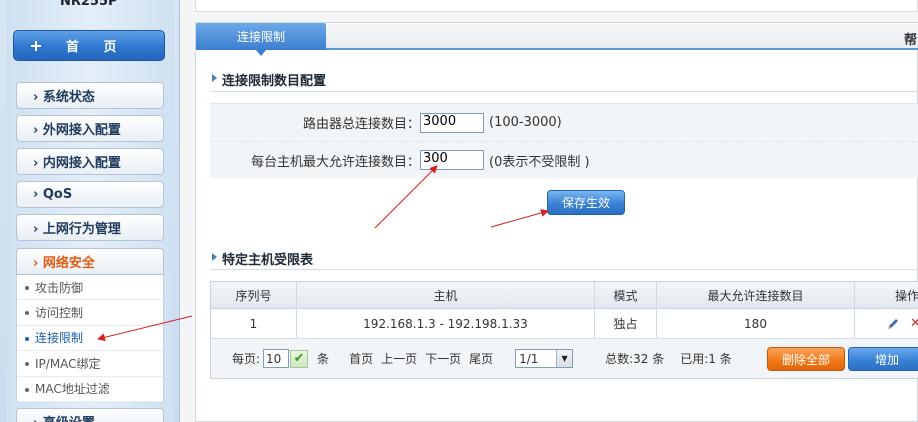  What do you see at coordinates (254, 323) in the screenshot?
I see `cell-index: 1` at bounding box center [254, 323].